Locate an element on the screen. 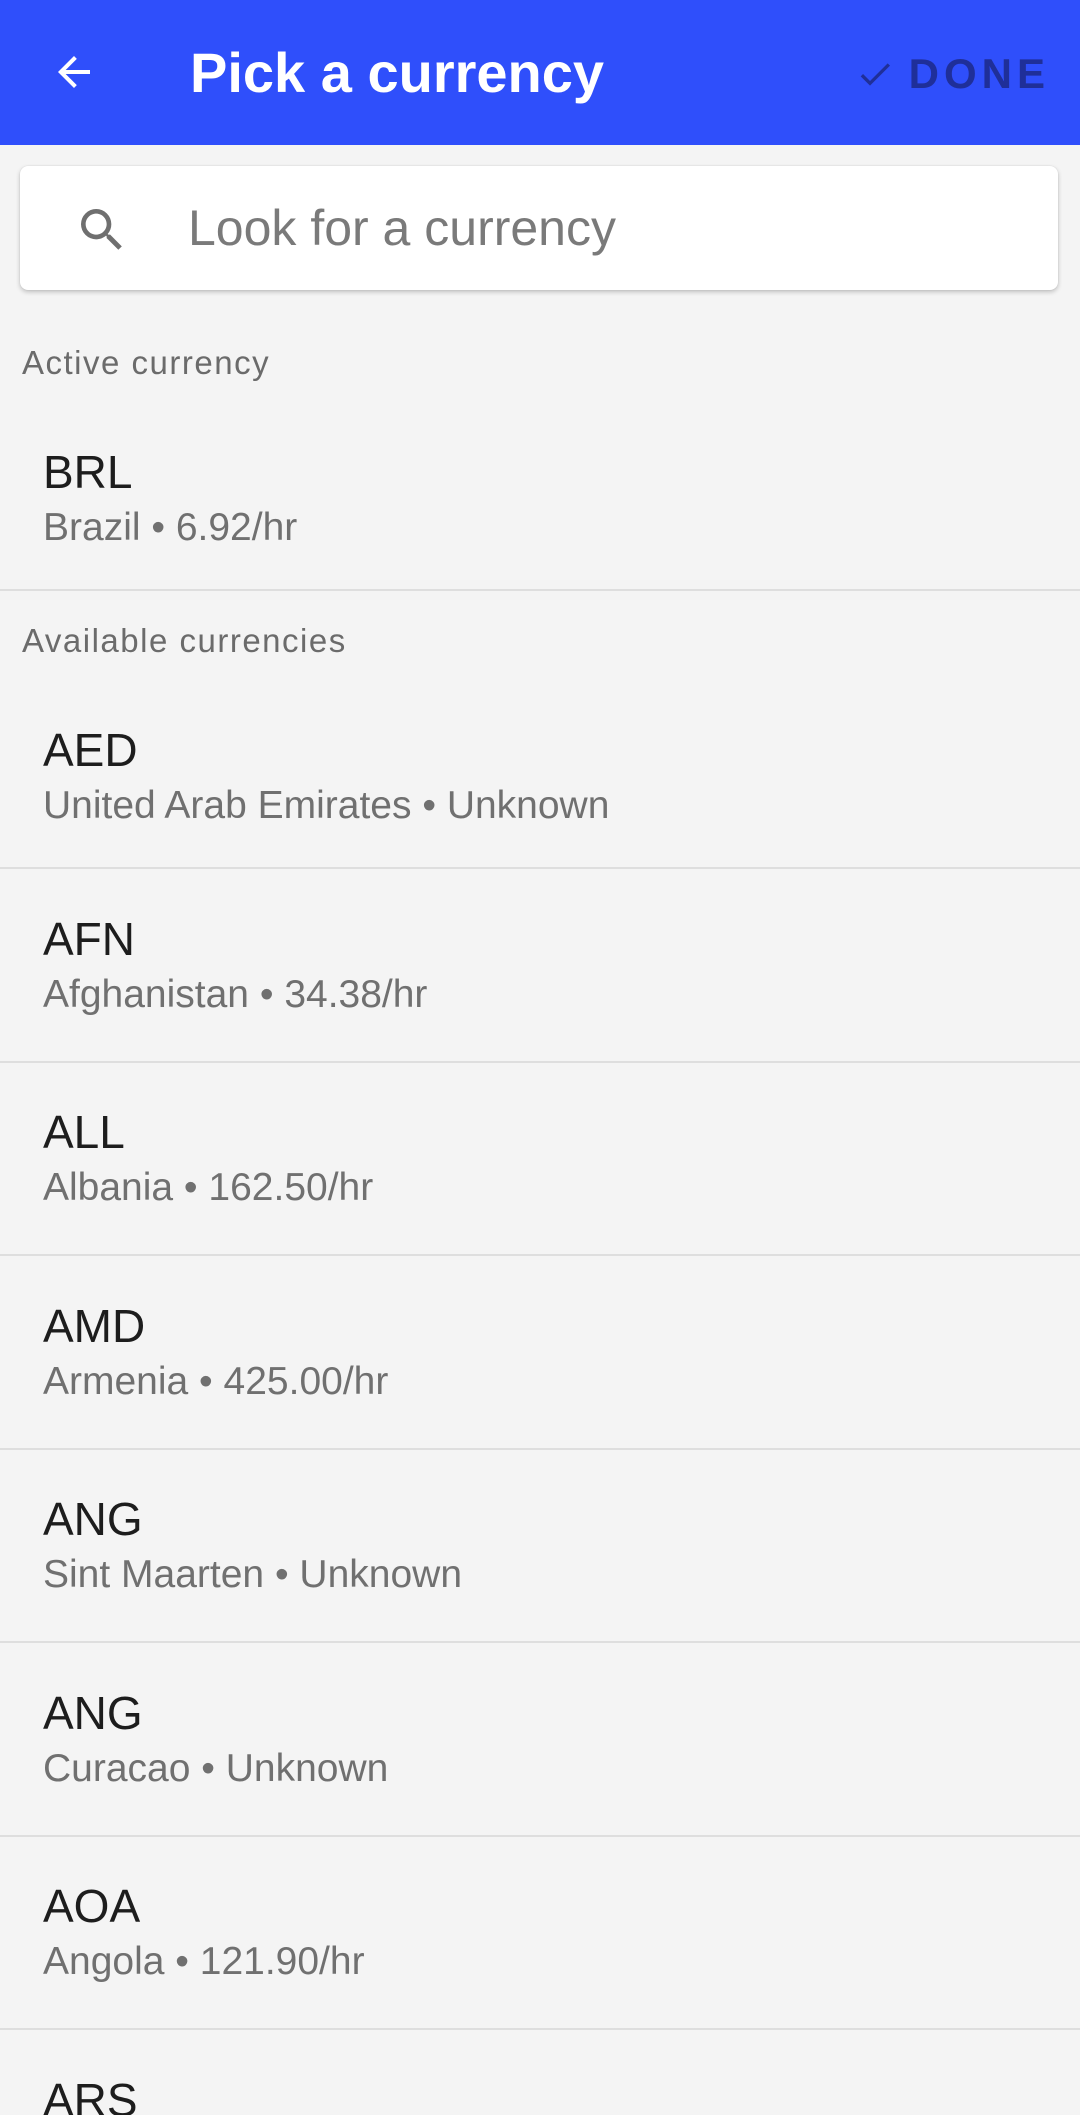  currency-row: ALL Albania • 162.50/hr is located at coordinates (540, 1159).